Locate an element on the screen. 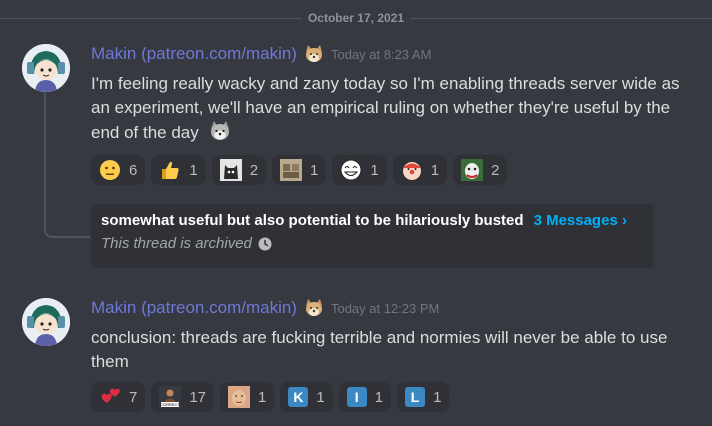 The image size is (712, 426). reaction-bar: 6 1 2 1 1 1 2 is located at coordinates (299, 170).